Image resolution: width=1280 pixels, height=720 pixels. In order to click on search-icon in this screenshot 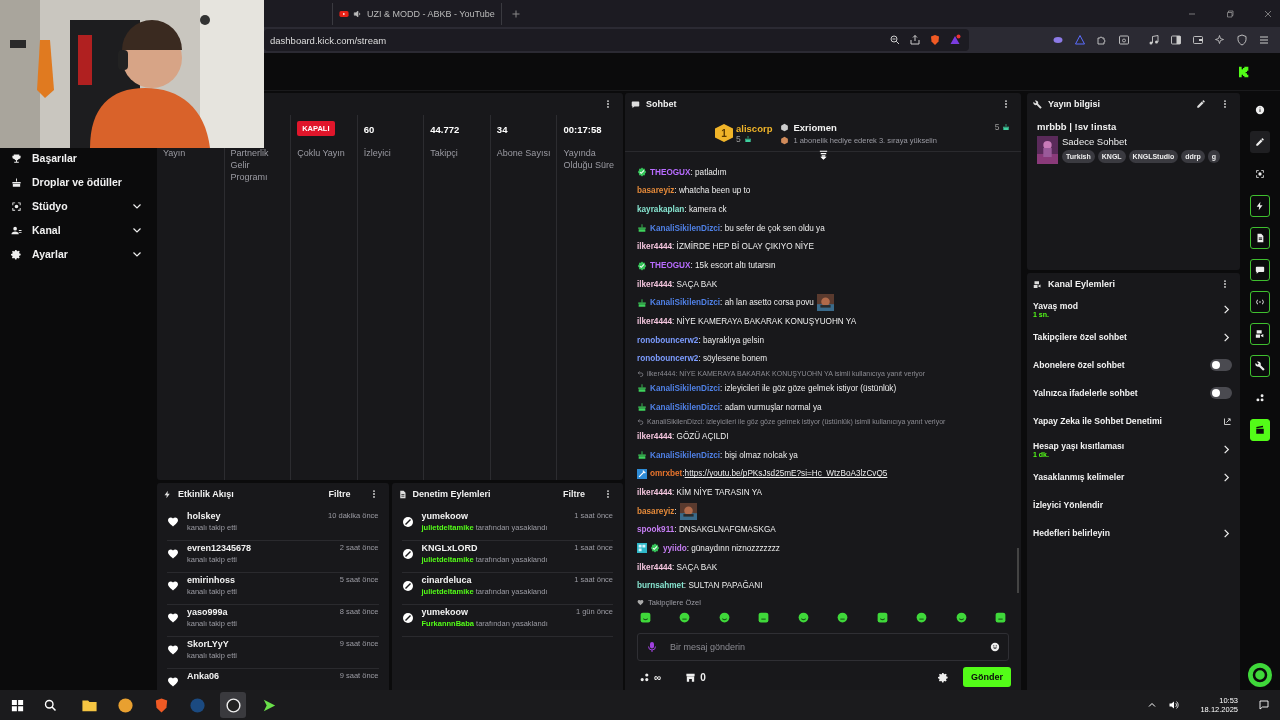, I will do `click(50, 705)`.